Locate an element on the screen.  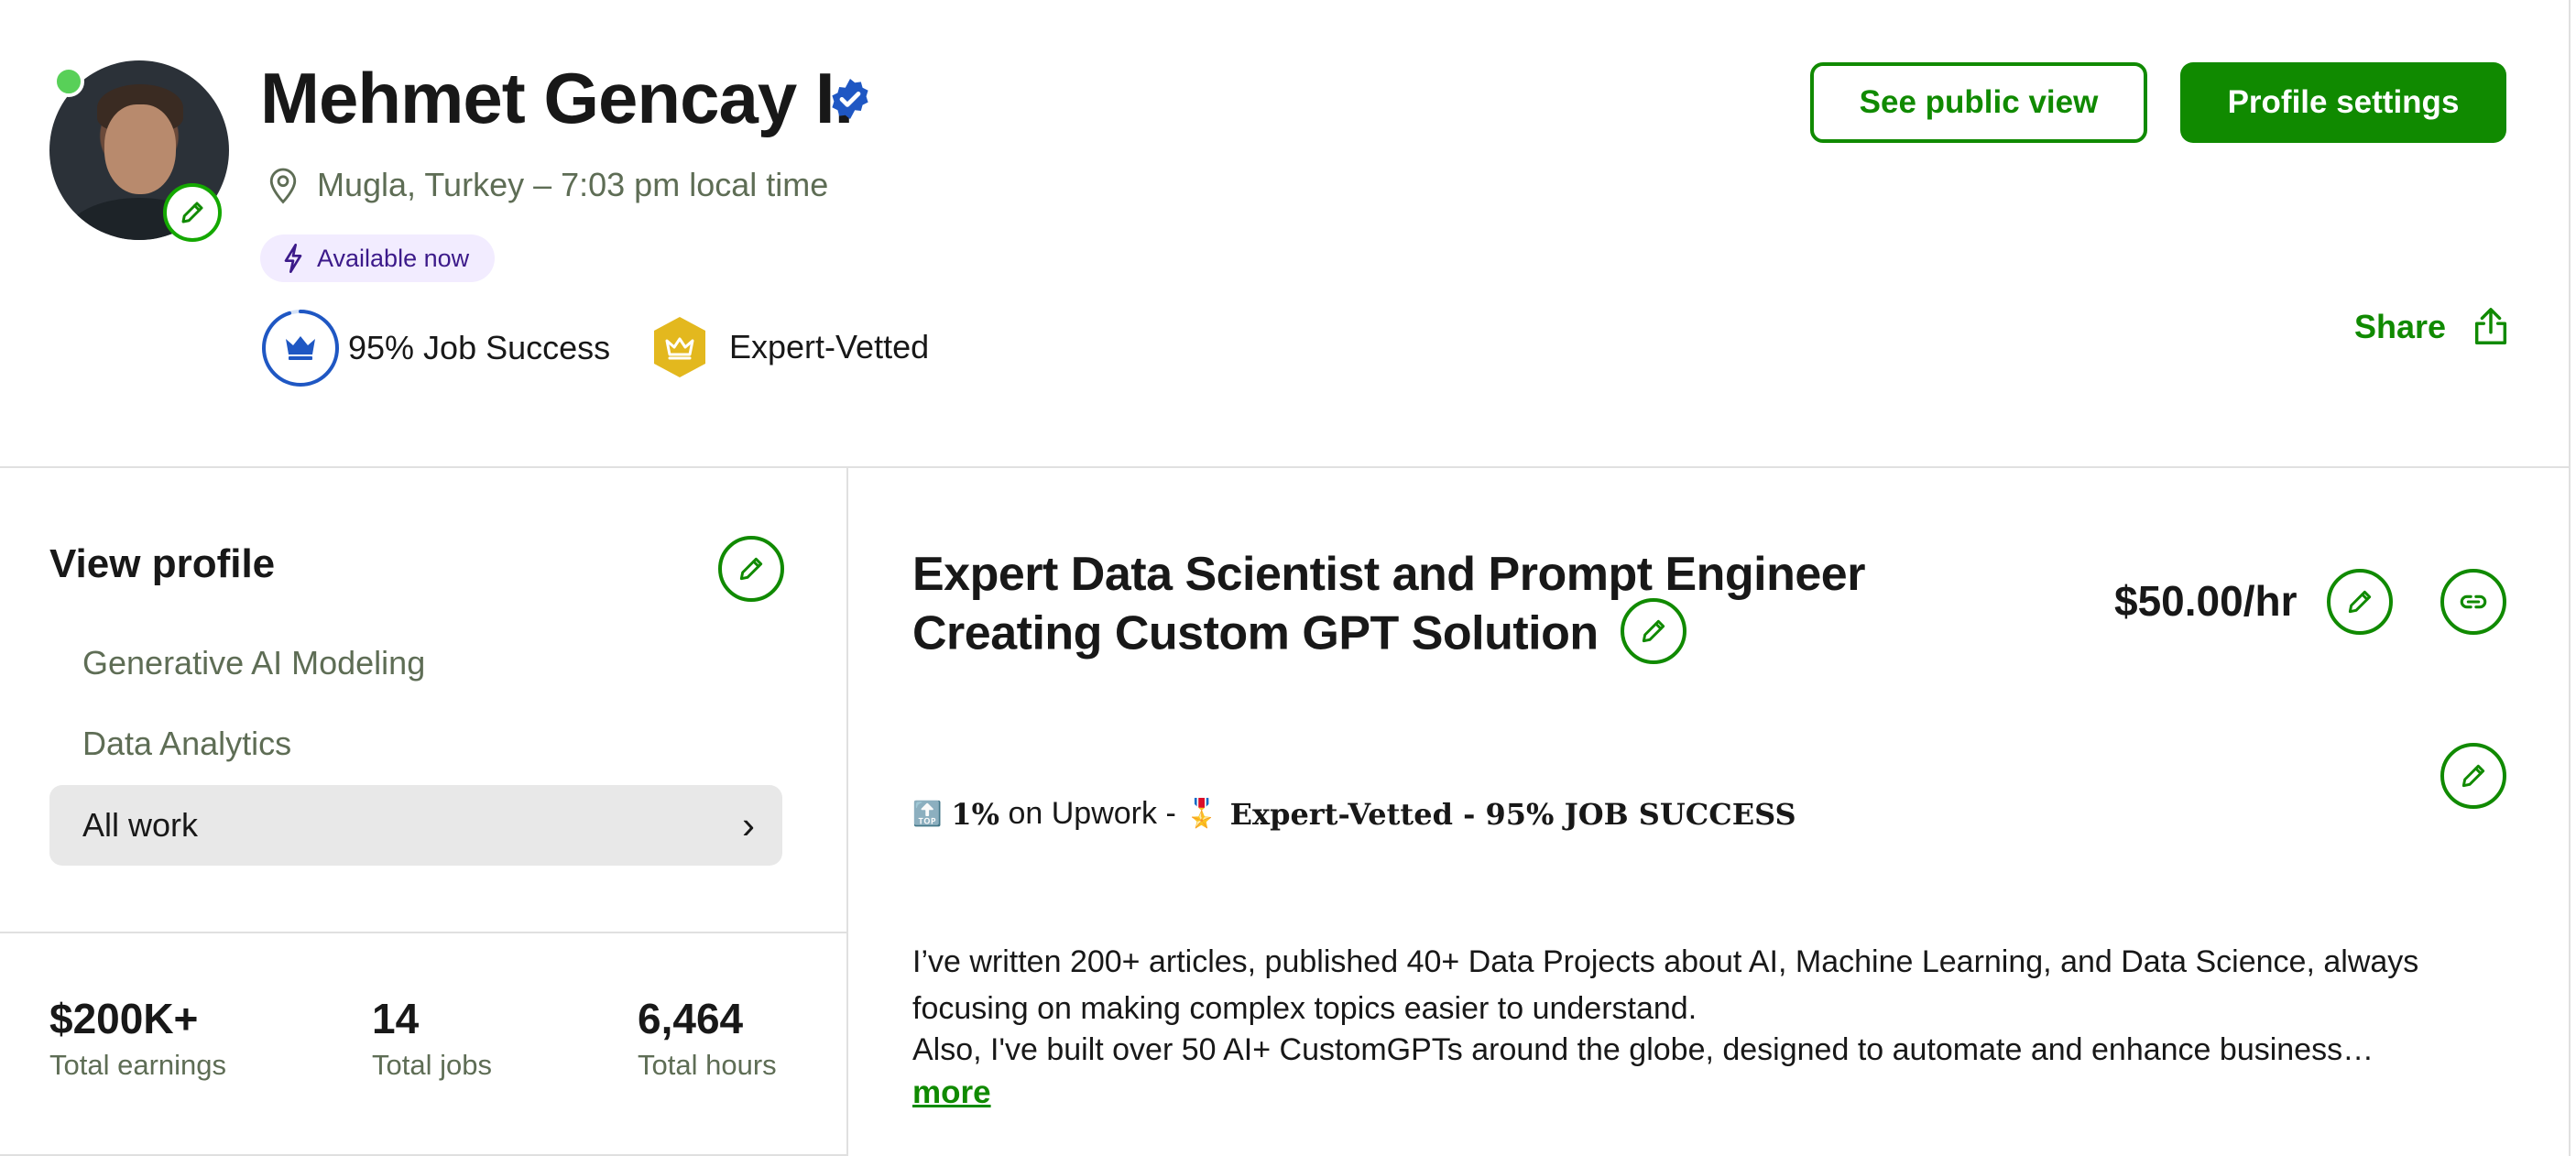
stat-total-hours: 6,464 Total hours is located at coordinates (708, 1038).